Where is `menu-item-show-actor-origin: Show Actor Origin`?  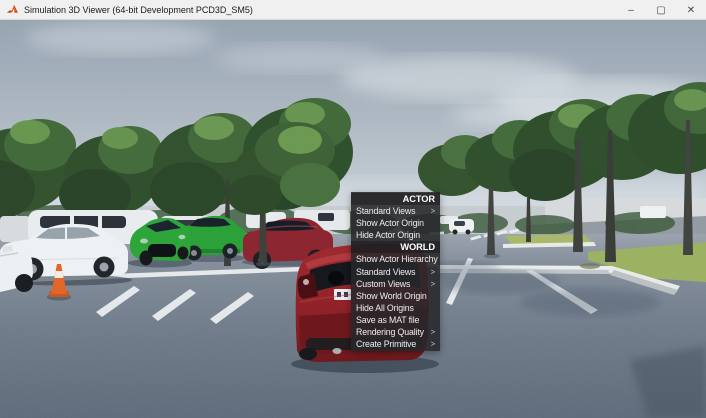
menu-item-show-actor-origin: Show Actor Origin is located at coordinates (395, 223).